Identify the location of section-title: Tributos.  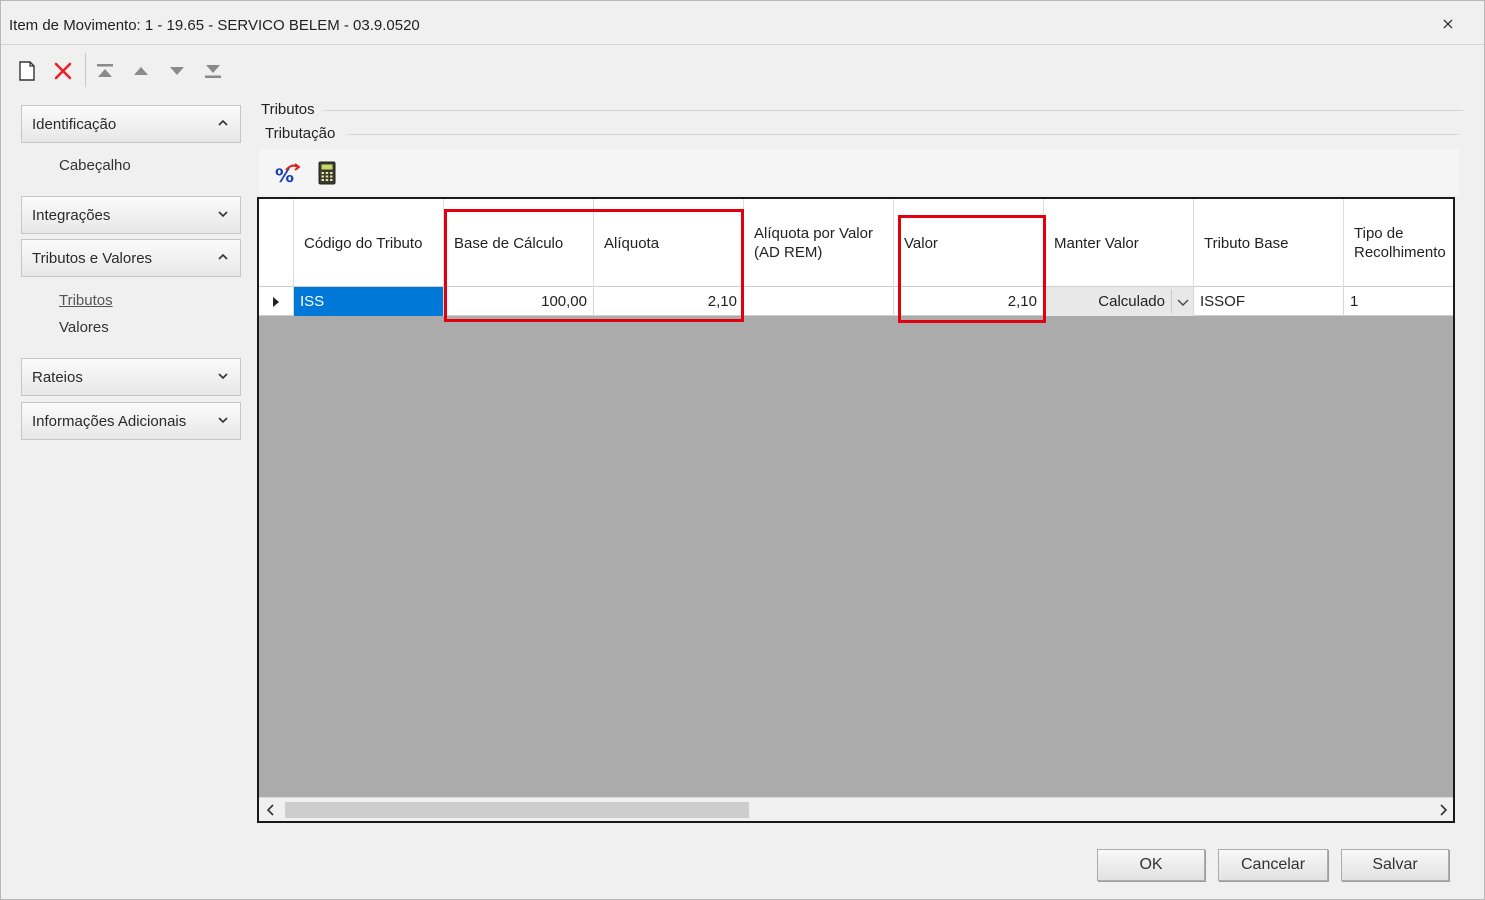
(288, 109).